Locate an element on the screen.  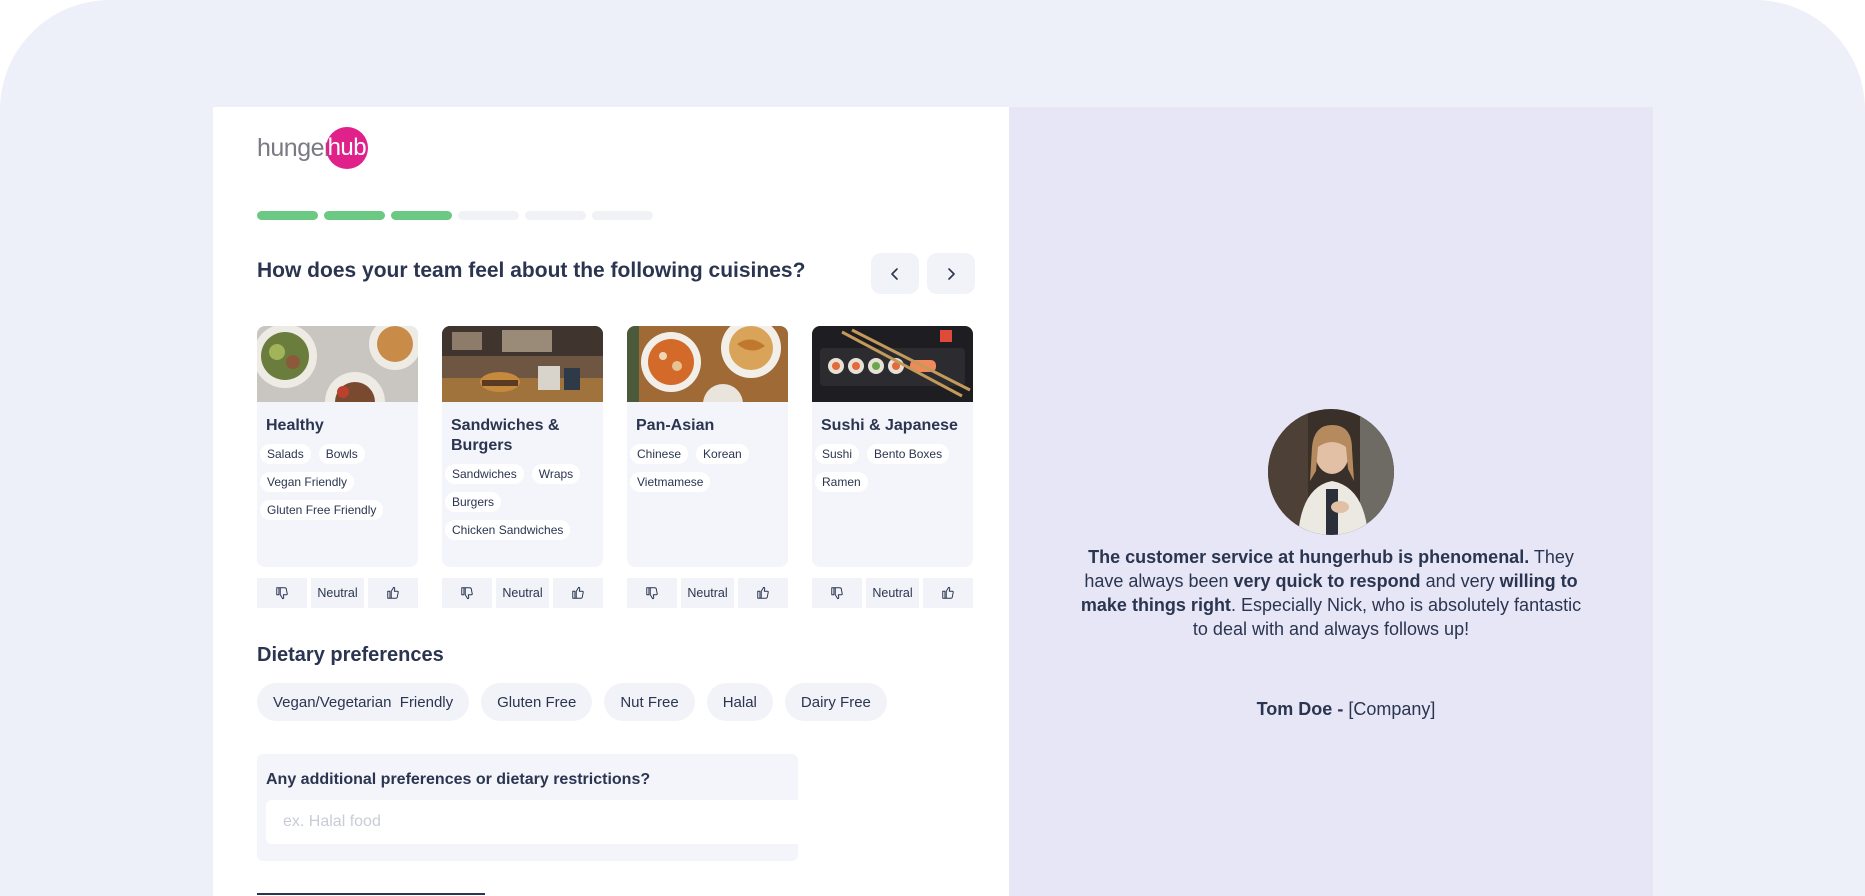
prev-button is located at coordinates (895, 273).